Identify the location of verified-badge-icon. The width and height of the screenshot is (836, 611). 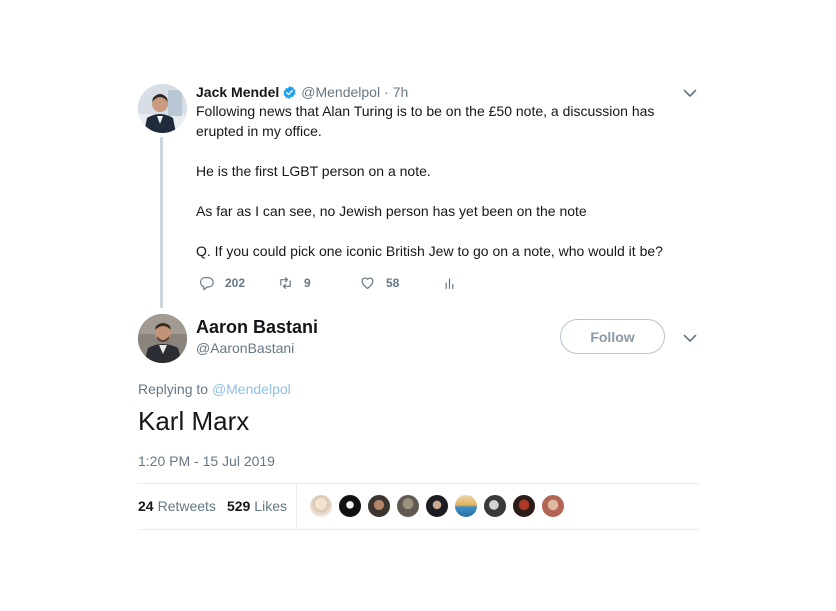
(289, 92).